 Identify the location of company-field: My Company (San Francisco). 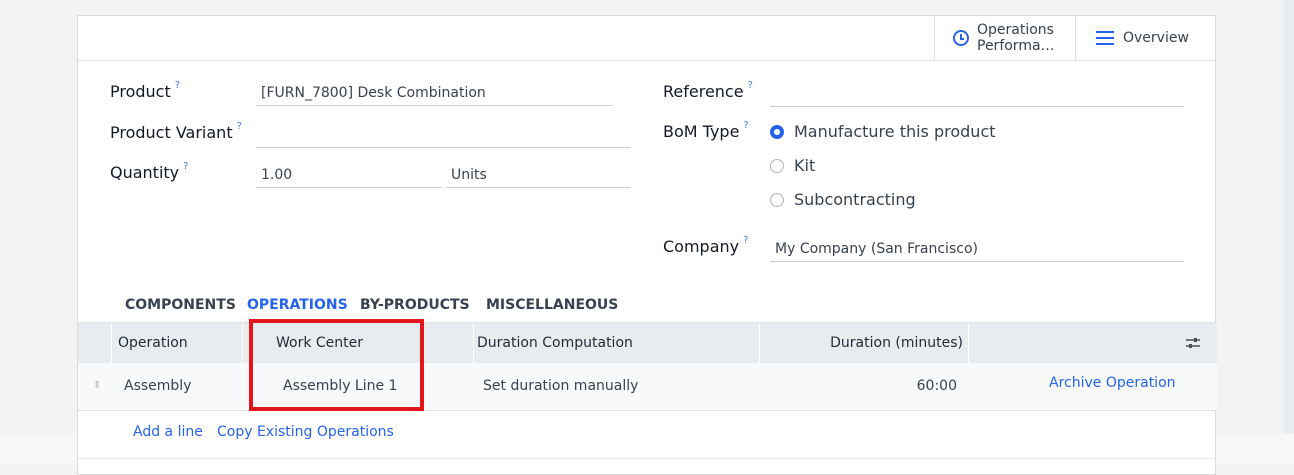
(977, 250).